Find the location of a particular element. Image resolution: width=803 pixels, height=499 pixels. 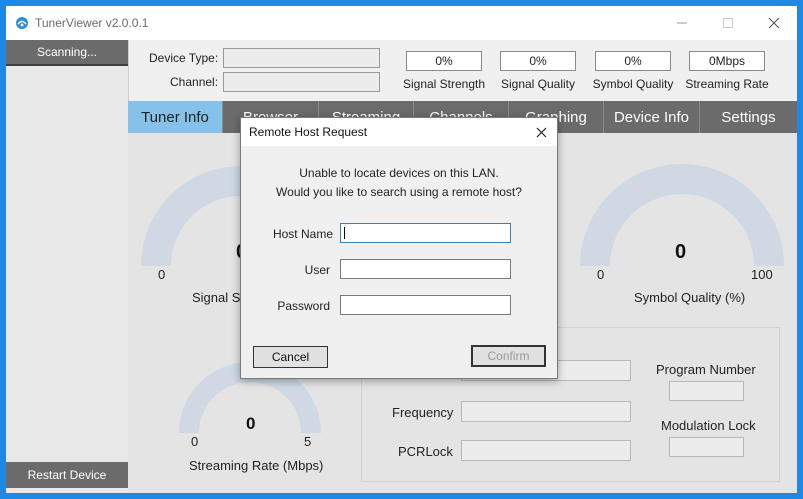

close-button is located at coordinates (774, 23).